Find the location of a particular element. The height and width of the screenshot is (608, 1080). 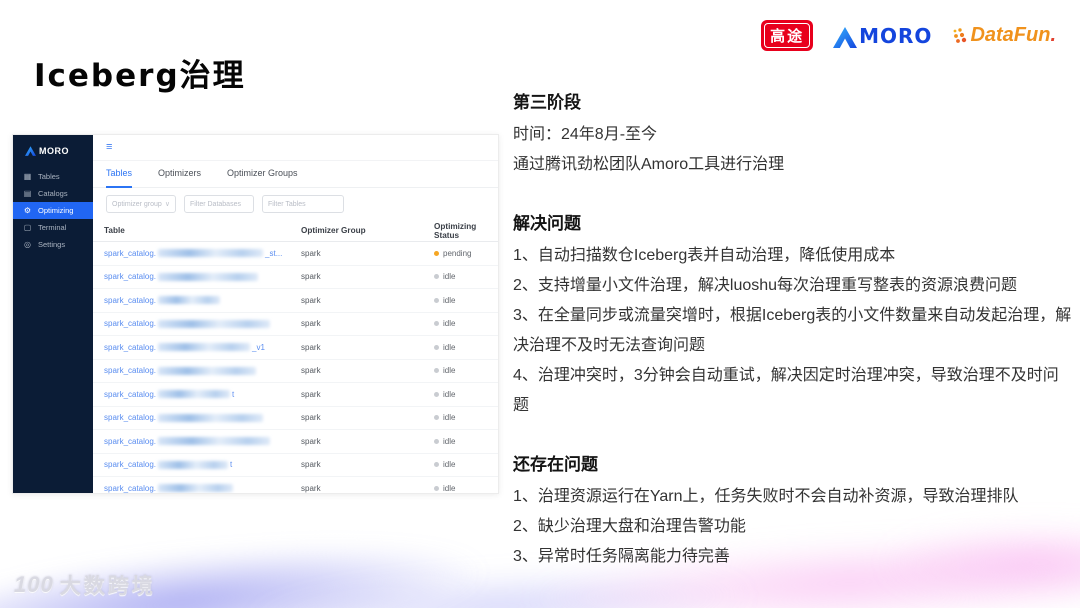

header-logos: 高途 MORO DataFun. is located at coordinates (908, 35).